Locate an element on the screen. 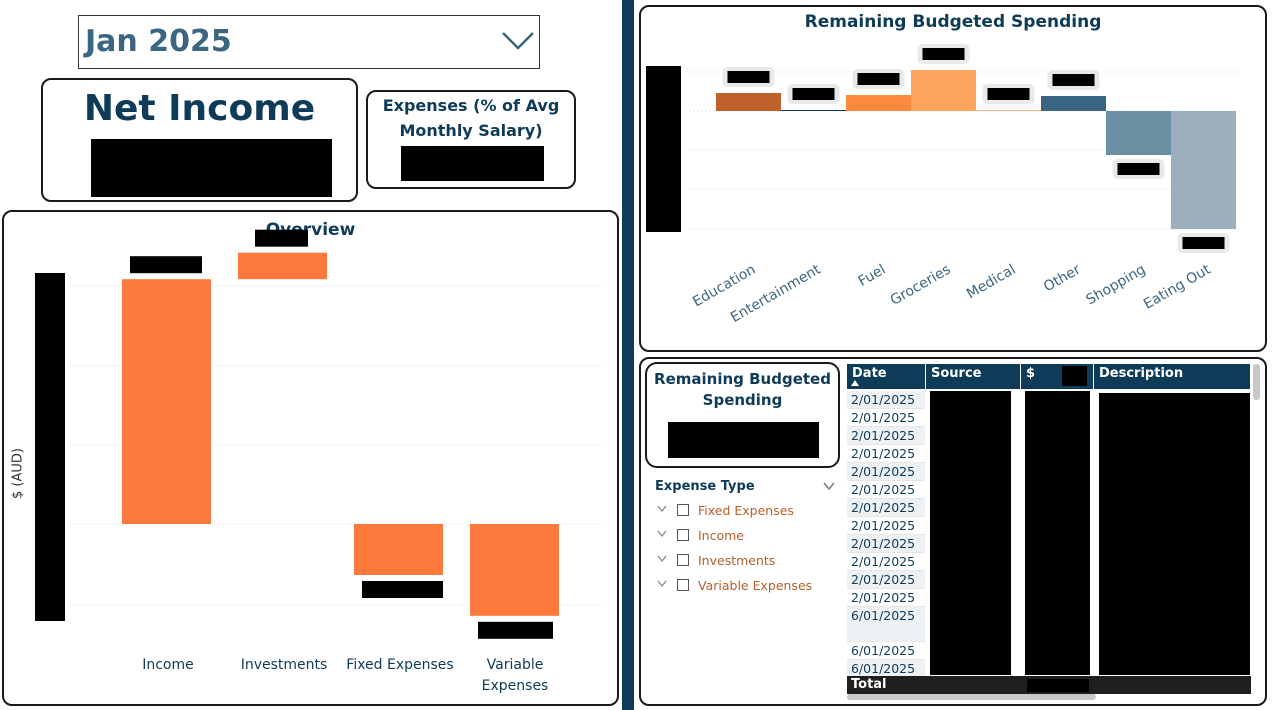  slicer-collapse-icon is located at coordinates (829, 486).